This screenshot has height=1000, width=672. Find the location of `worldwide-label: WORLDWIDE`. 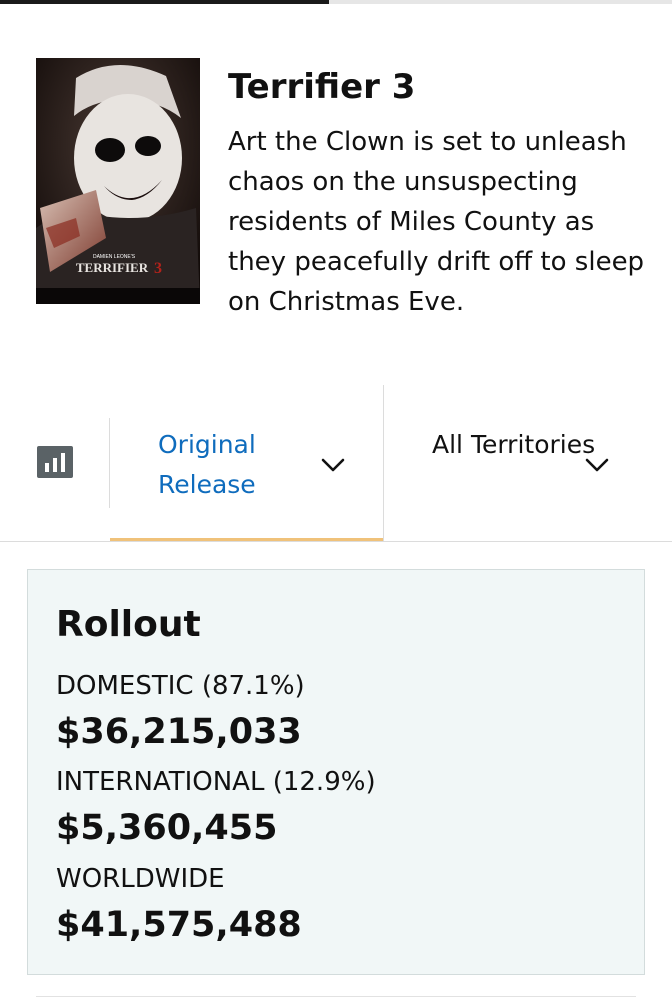

worldwide-label: WORLDWIDE is located at coordinates (140, 879).